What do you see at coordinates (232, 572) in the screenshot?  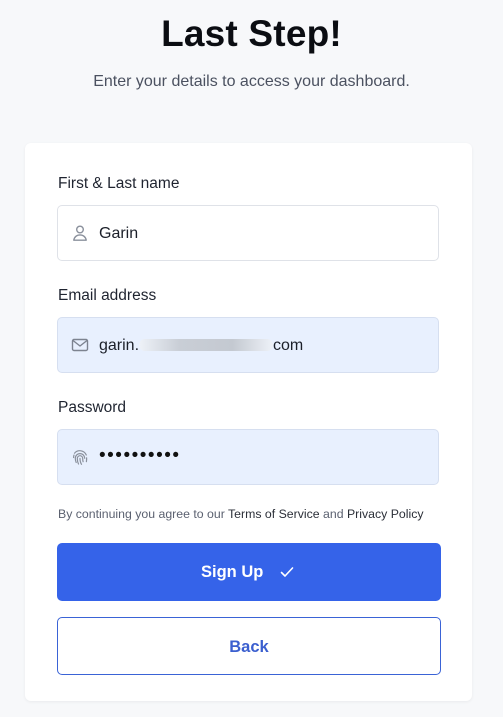 I see `sign-up-label: Sign Up` at bounding box center [232, 572].